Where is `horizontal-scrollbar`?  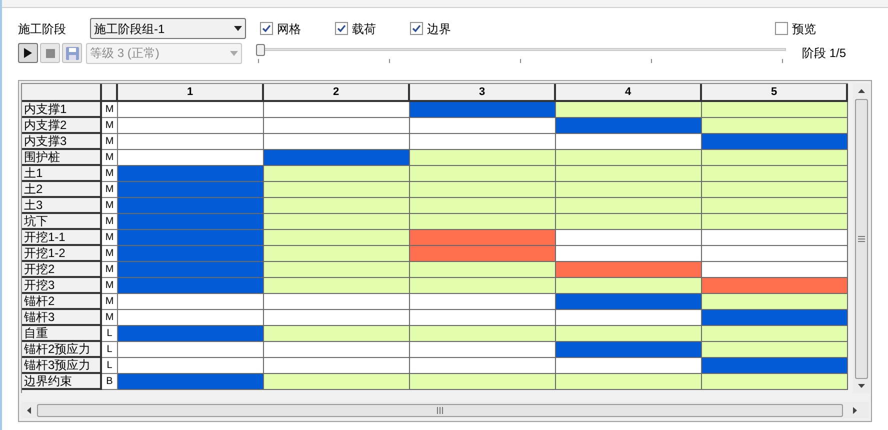 horizontal-scrollbar is located at coordinates (445, 410).